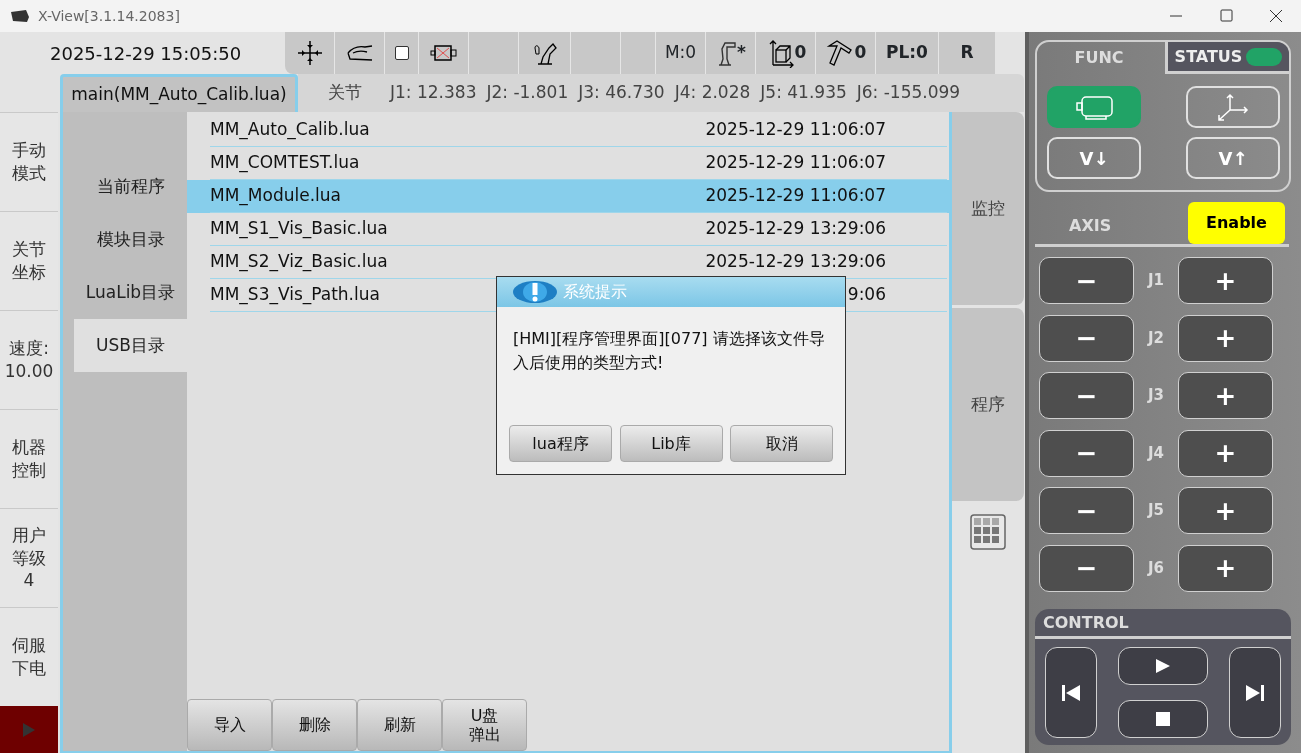 This screenshot has height=753, width=1301. I want to click on toolbar-label: R, so click(967, 53).